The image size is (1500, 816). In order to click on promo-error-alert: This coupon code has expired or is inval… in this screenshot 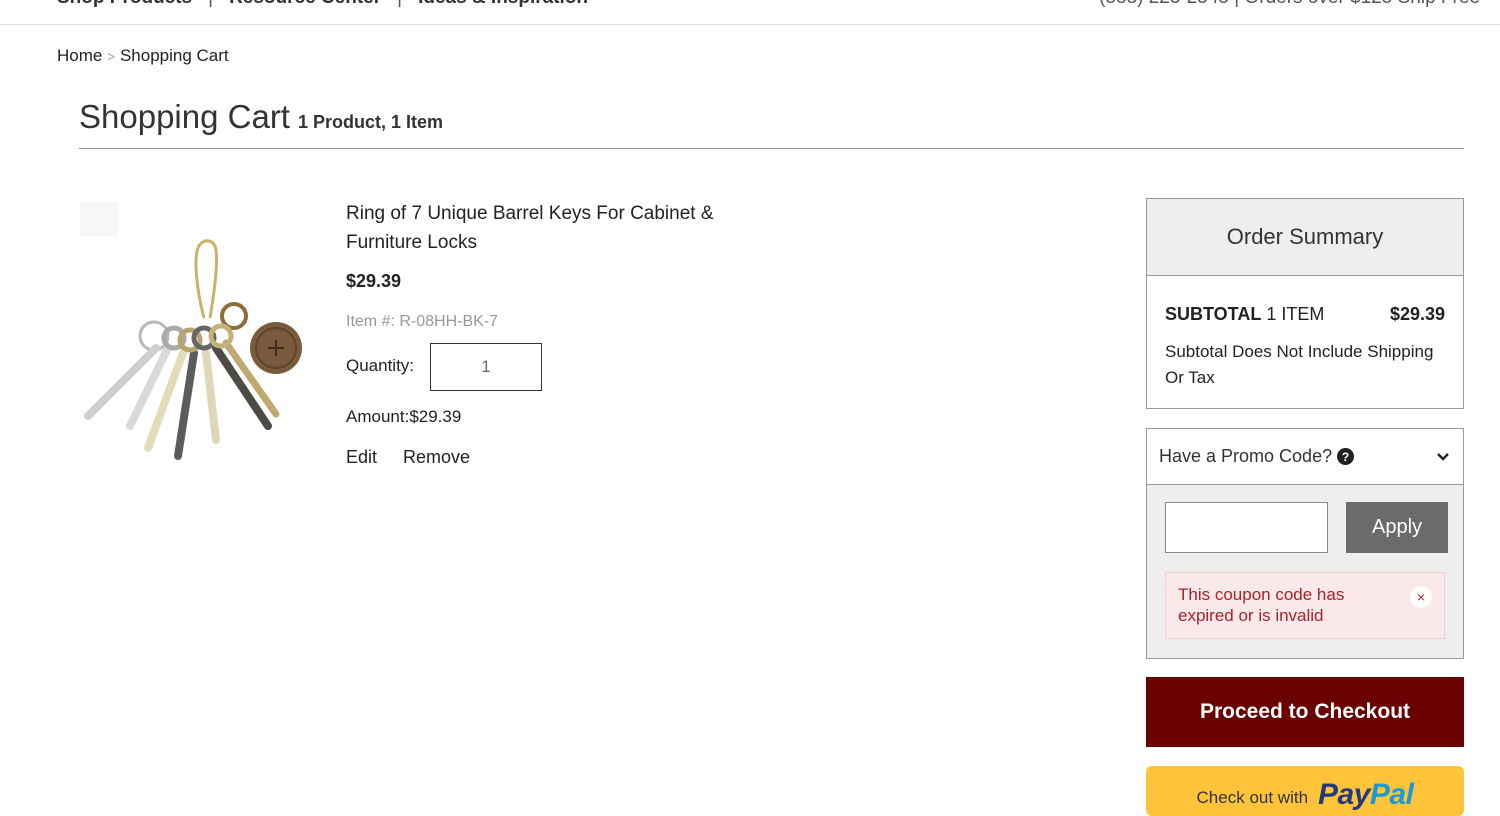, I will do `click(1305, 605)`.